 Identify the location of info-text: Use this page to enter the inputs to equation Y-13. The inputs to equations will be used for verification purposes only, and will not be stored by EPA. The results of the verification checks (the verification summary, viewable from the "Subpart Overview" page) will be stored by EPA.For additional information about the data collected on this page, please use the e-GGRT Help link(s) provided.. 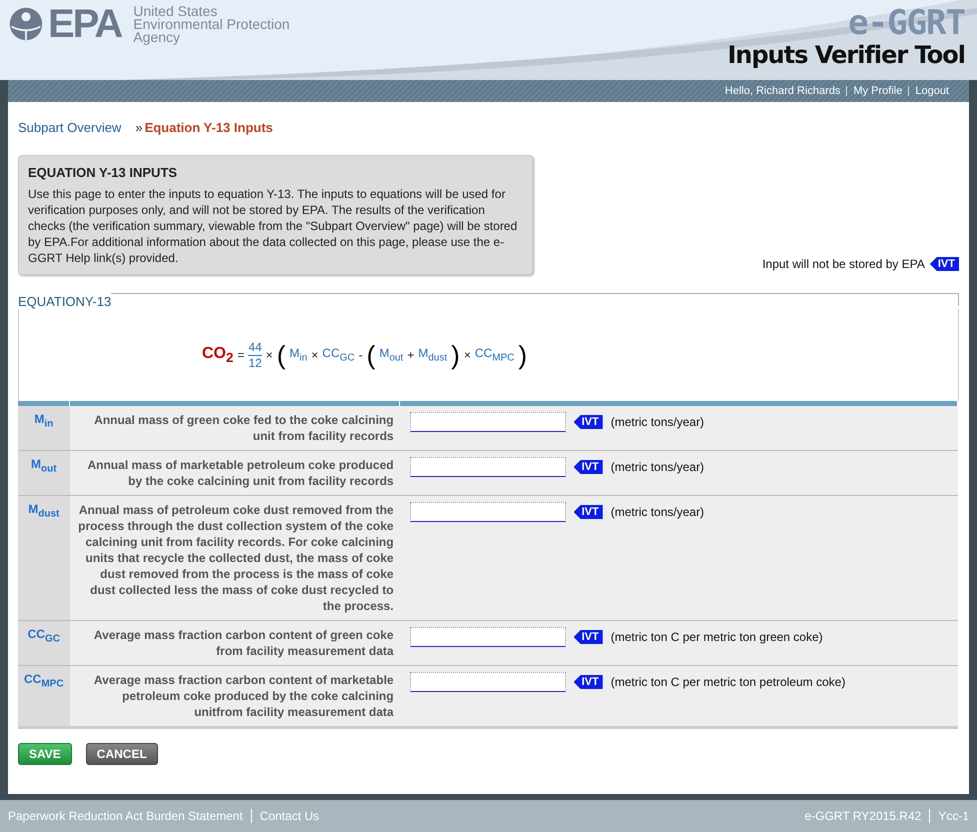
(273, 226).